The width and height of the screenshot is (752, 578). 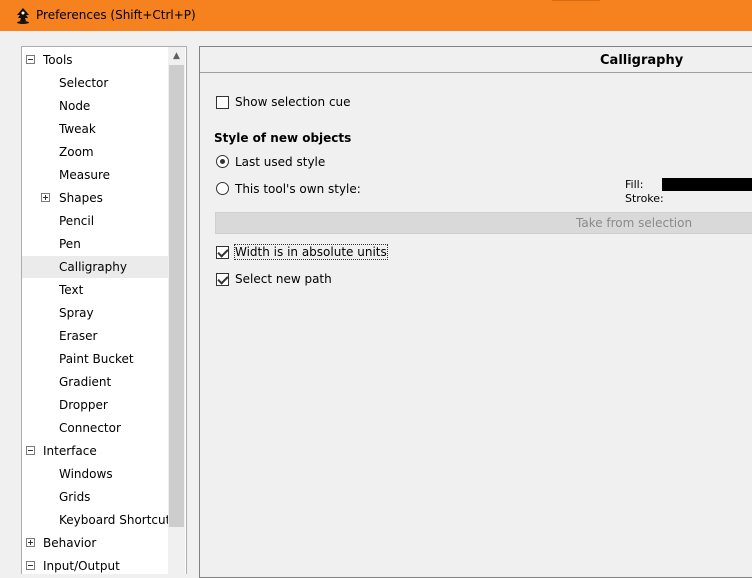 I want to click on tree-item-label: Grids, so click(x=75, y=497).